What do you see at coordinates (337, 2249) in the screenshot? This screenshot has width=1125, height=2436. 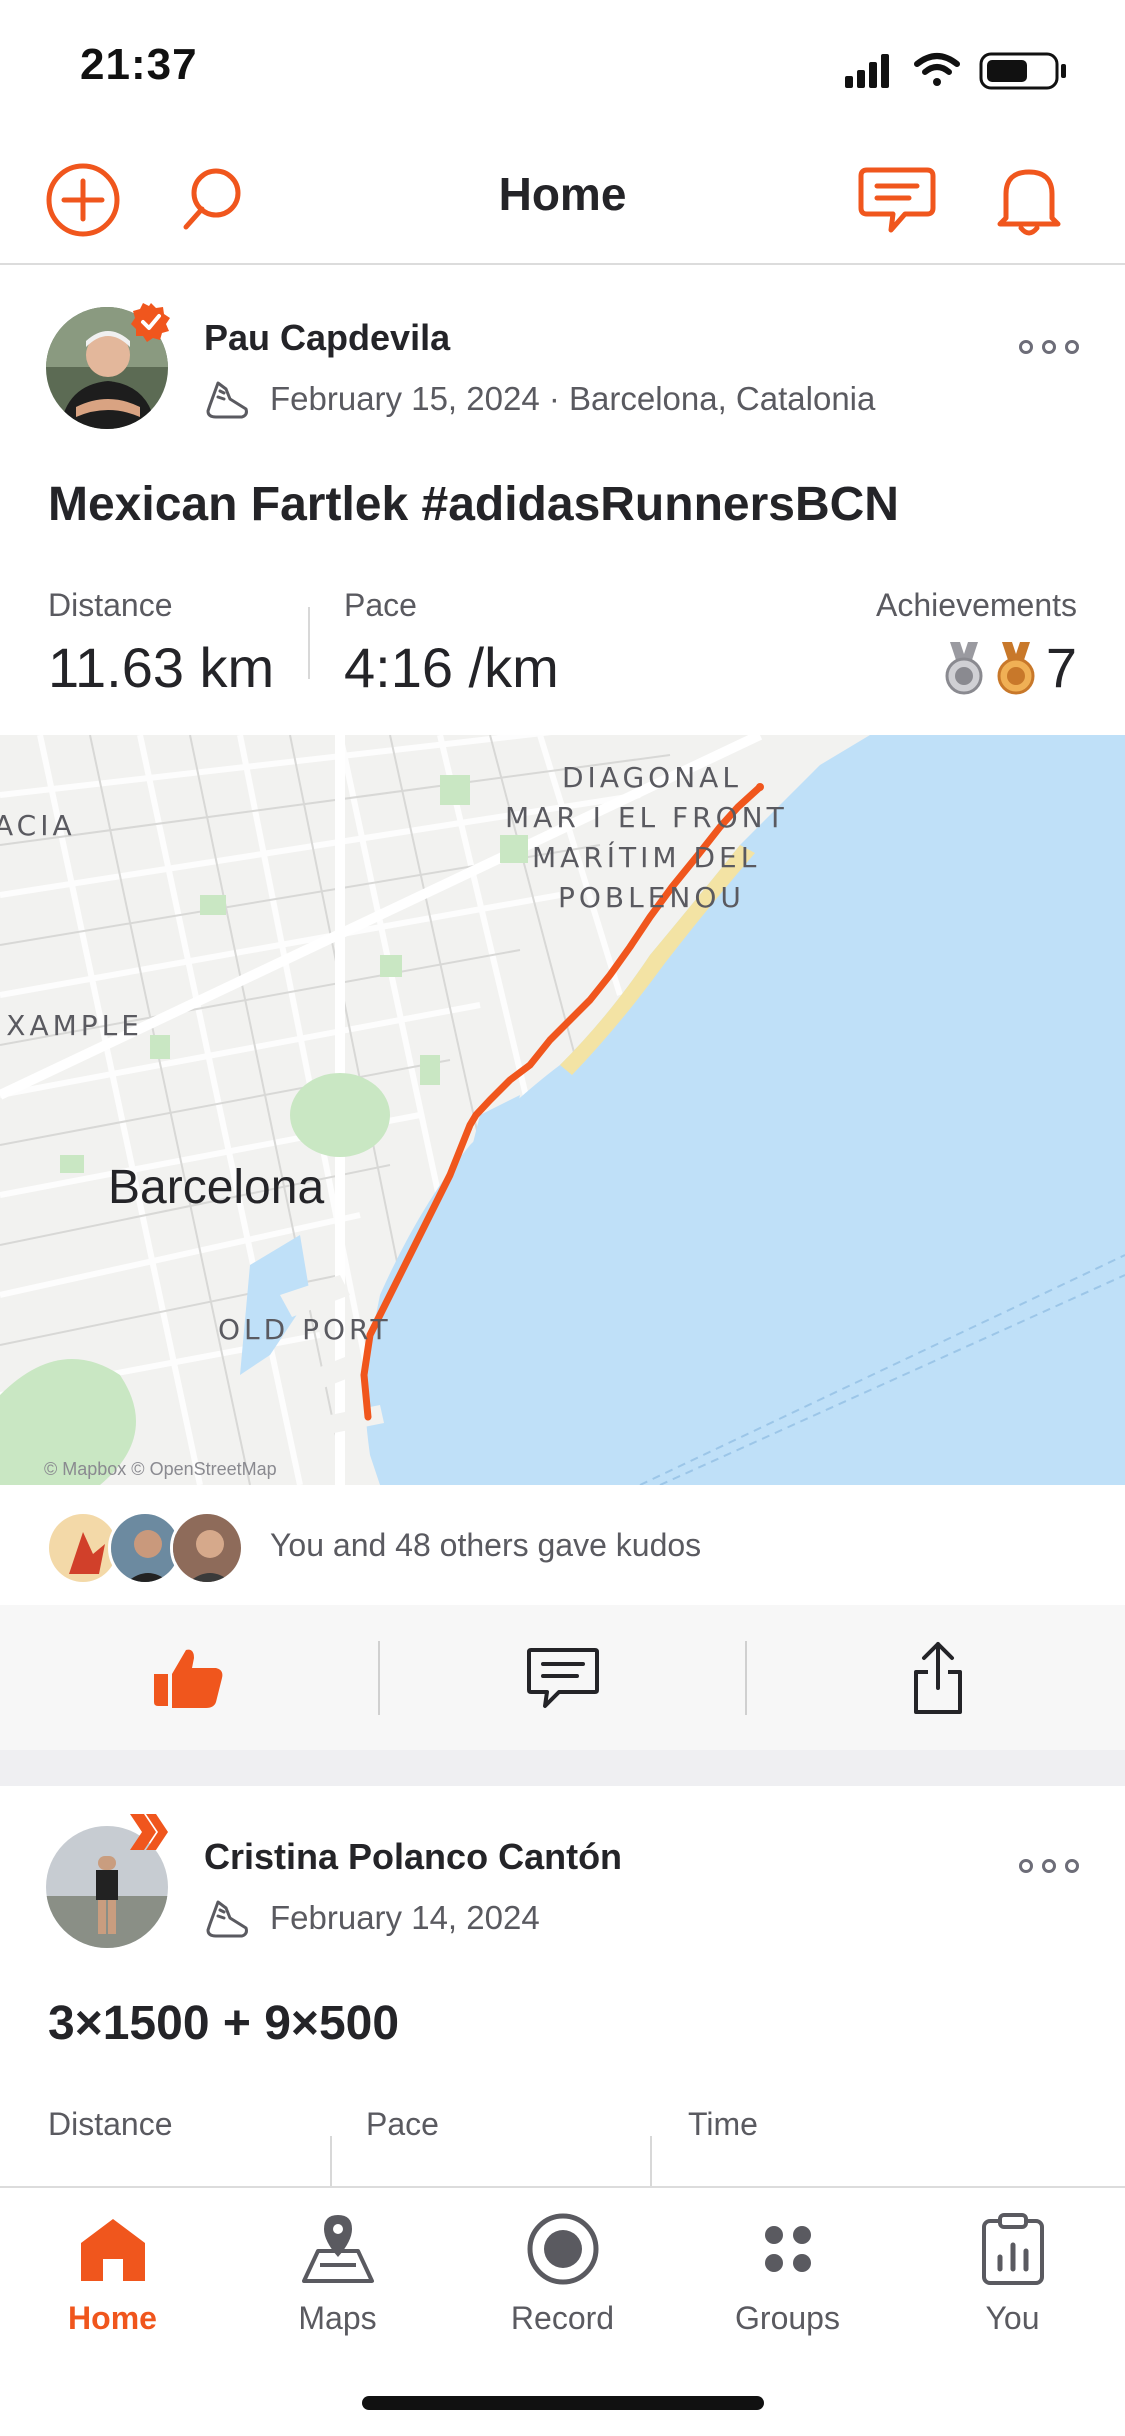 I see `map-icon` at bounding box center [337, 2249].